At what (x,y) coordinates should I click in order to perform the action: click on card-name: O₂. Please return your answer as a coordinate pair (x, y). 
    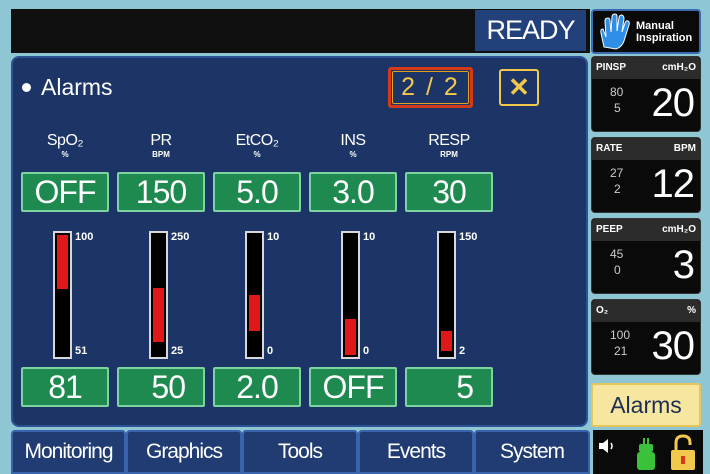
    Looking at the image, I should click on (602, 310).